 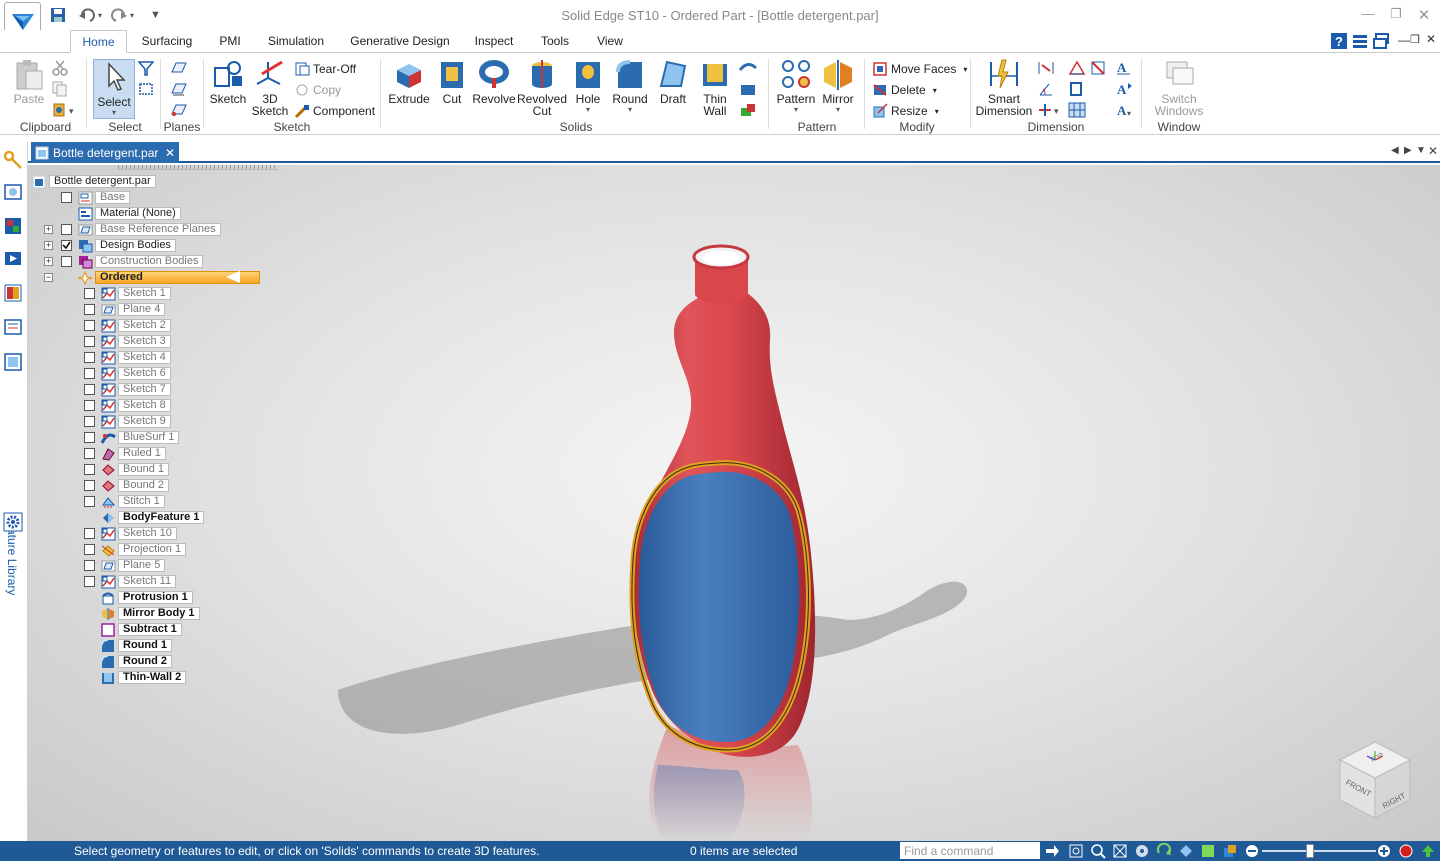 I want to click on hole-button: Hole ▾, so click(x=588, y=85).